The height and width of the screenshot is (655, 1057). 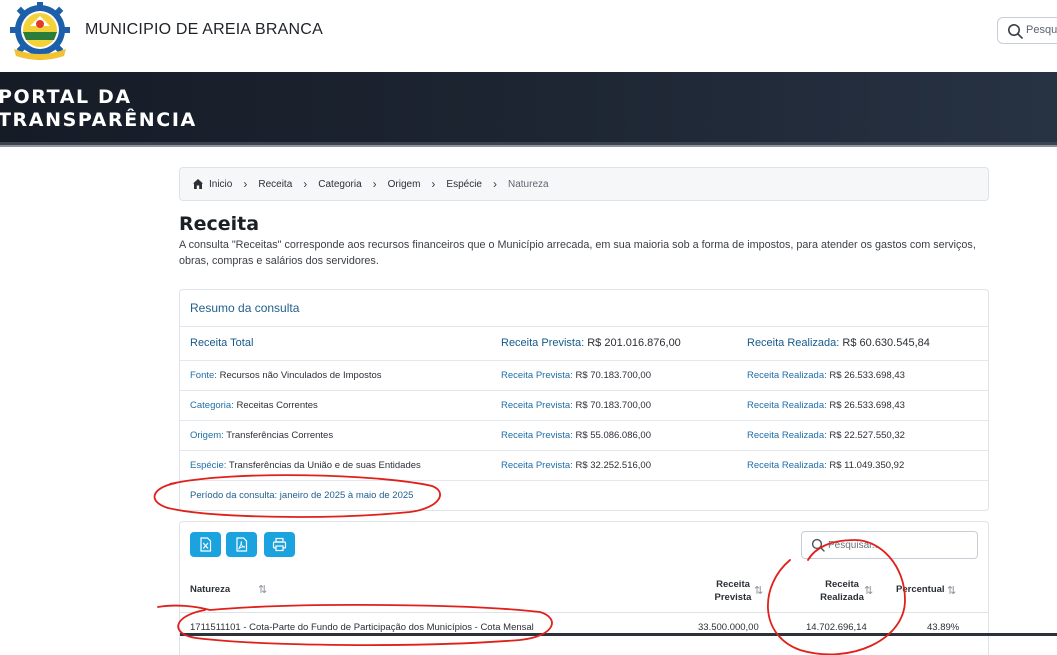 I want to click on top-search-box: Pesquisar, so click(x=1027, y=30).